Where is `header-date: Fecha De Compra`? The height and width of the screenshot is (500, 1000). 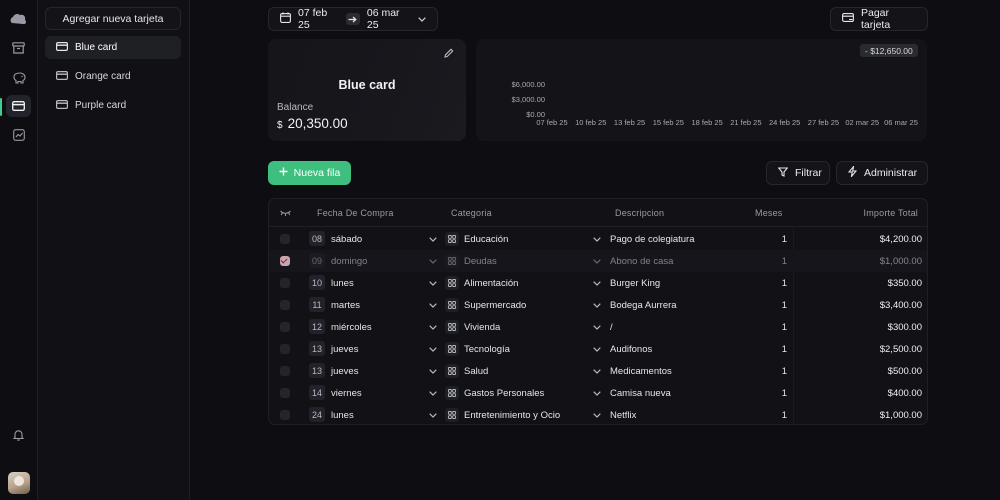 header-date: Fecha De Compra is located at coordinates (355, 213).